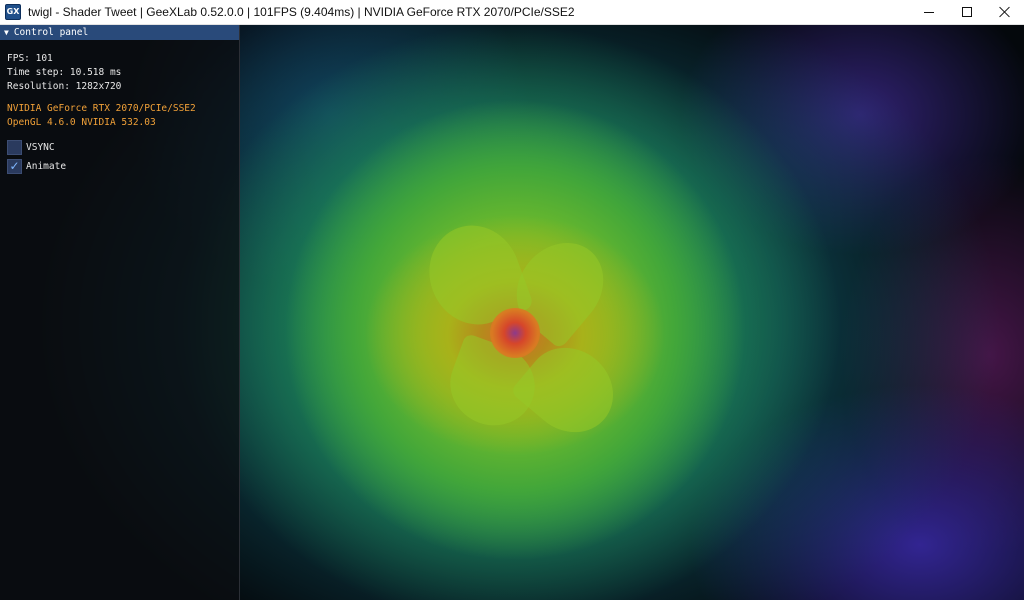 The width and height of the screenshot is (1024, 600). What do you see at coordinates (6, 32) in the screenshot?
I see `triangle-down-icon: ▼` at bounding box center [6, 32].